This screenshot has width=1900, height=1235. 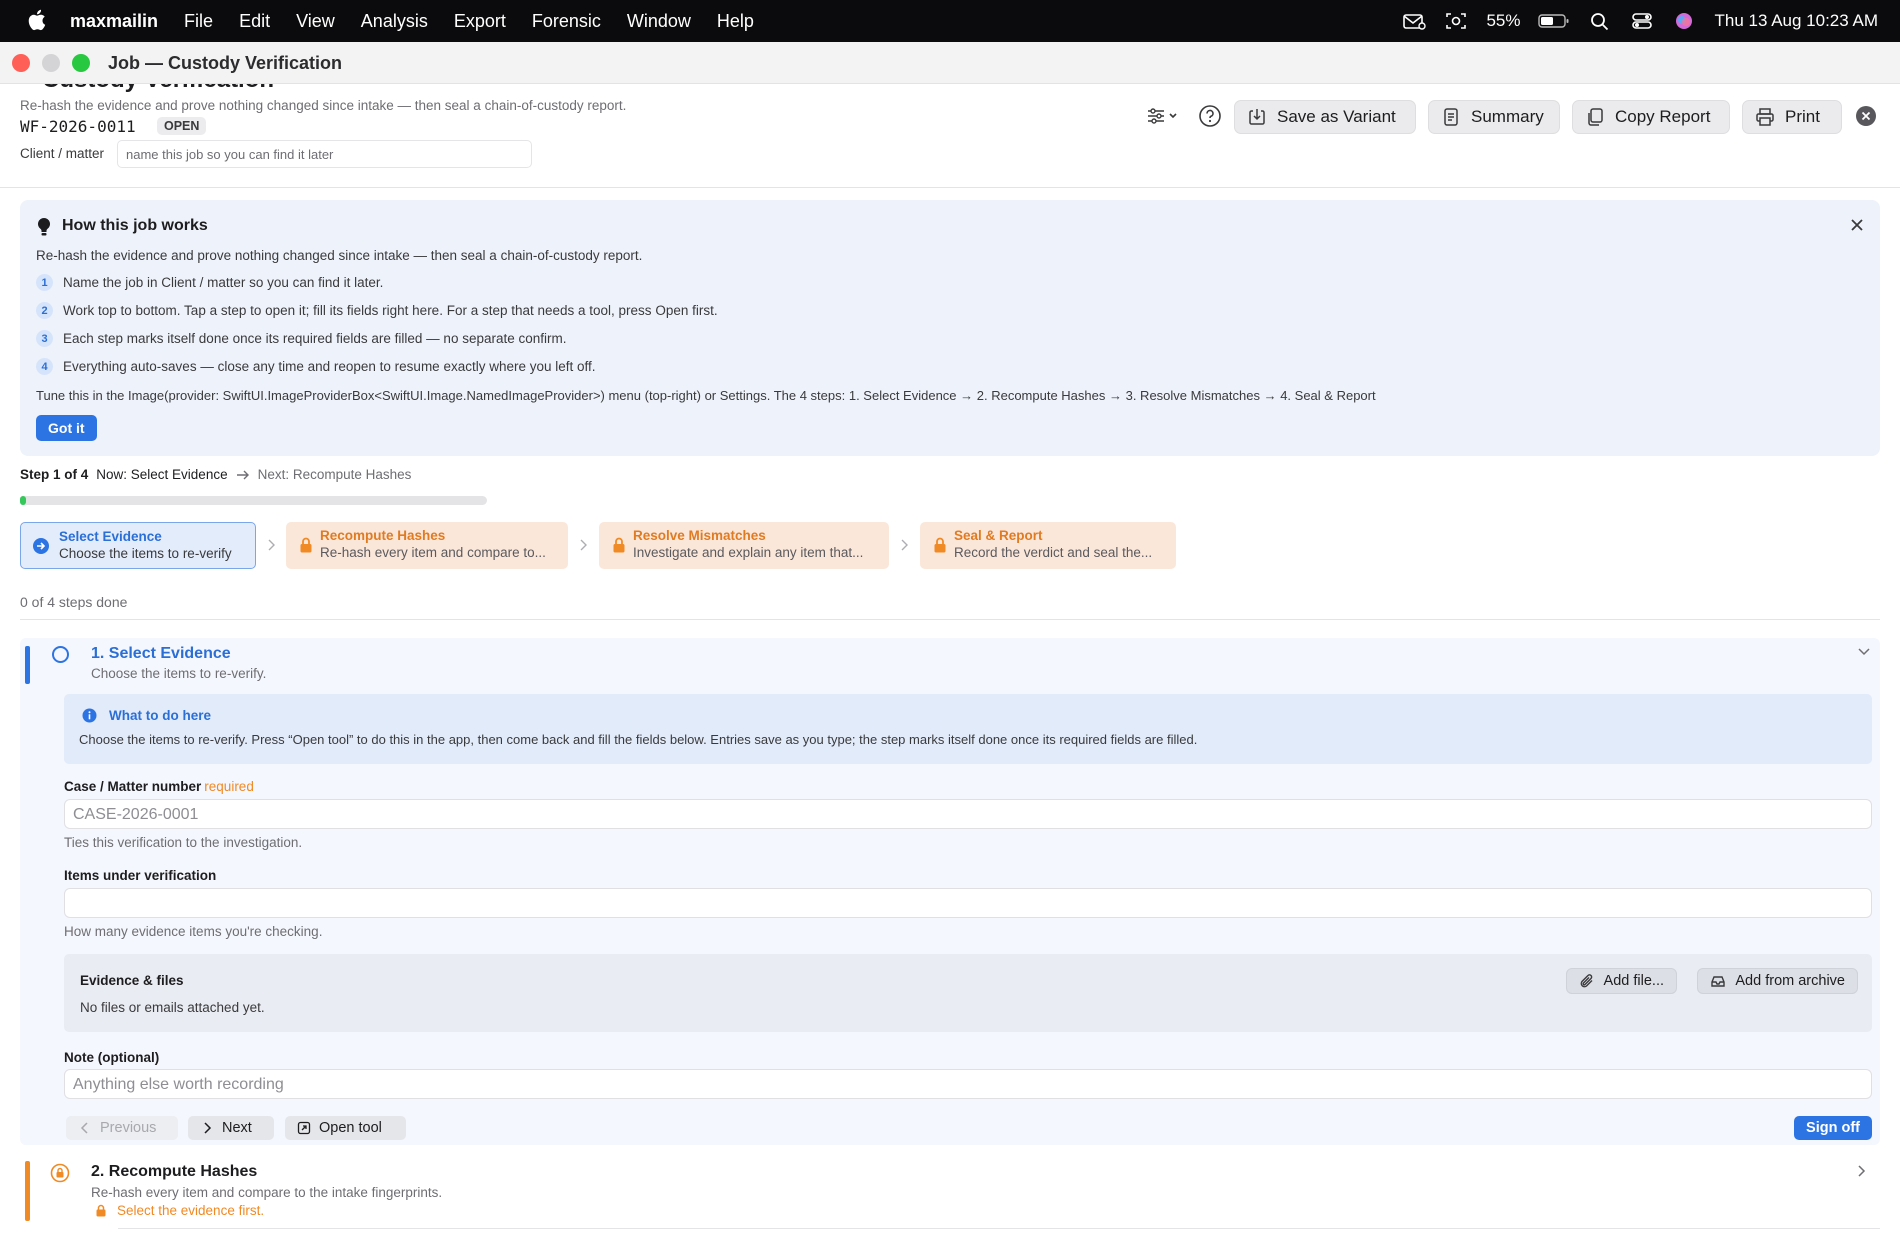 What do you see at coordinates (198, 21) in the screenshot?
I see `menu-file: File` at bounding box center [198, 21].